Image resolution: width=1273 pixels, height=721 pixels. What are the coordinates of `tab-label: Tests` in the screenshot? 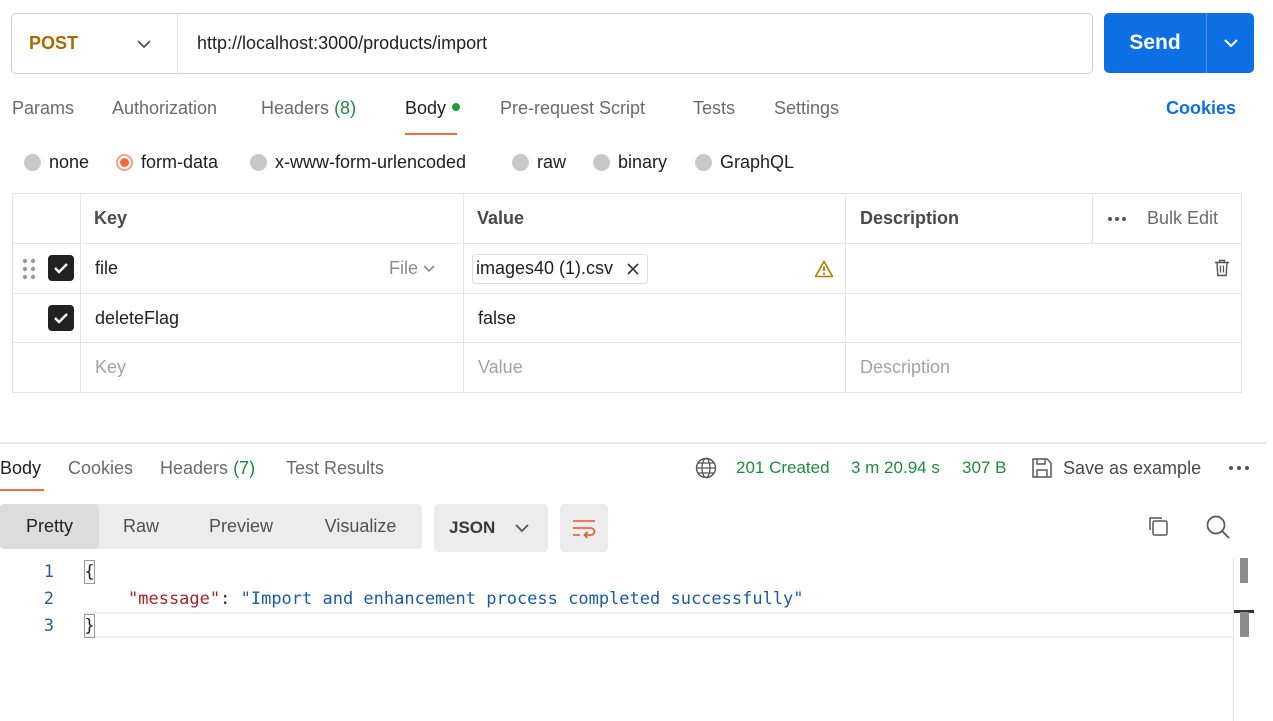 It's located at (714, 108).